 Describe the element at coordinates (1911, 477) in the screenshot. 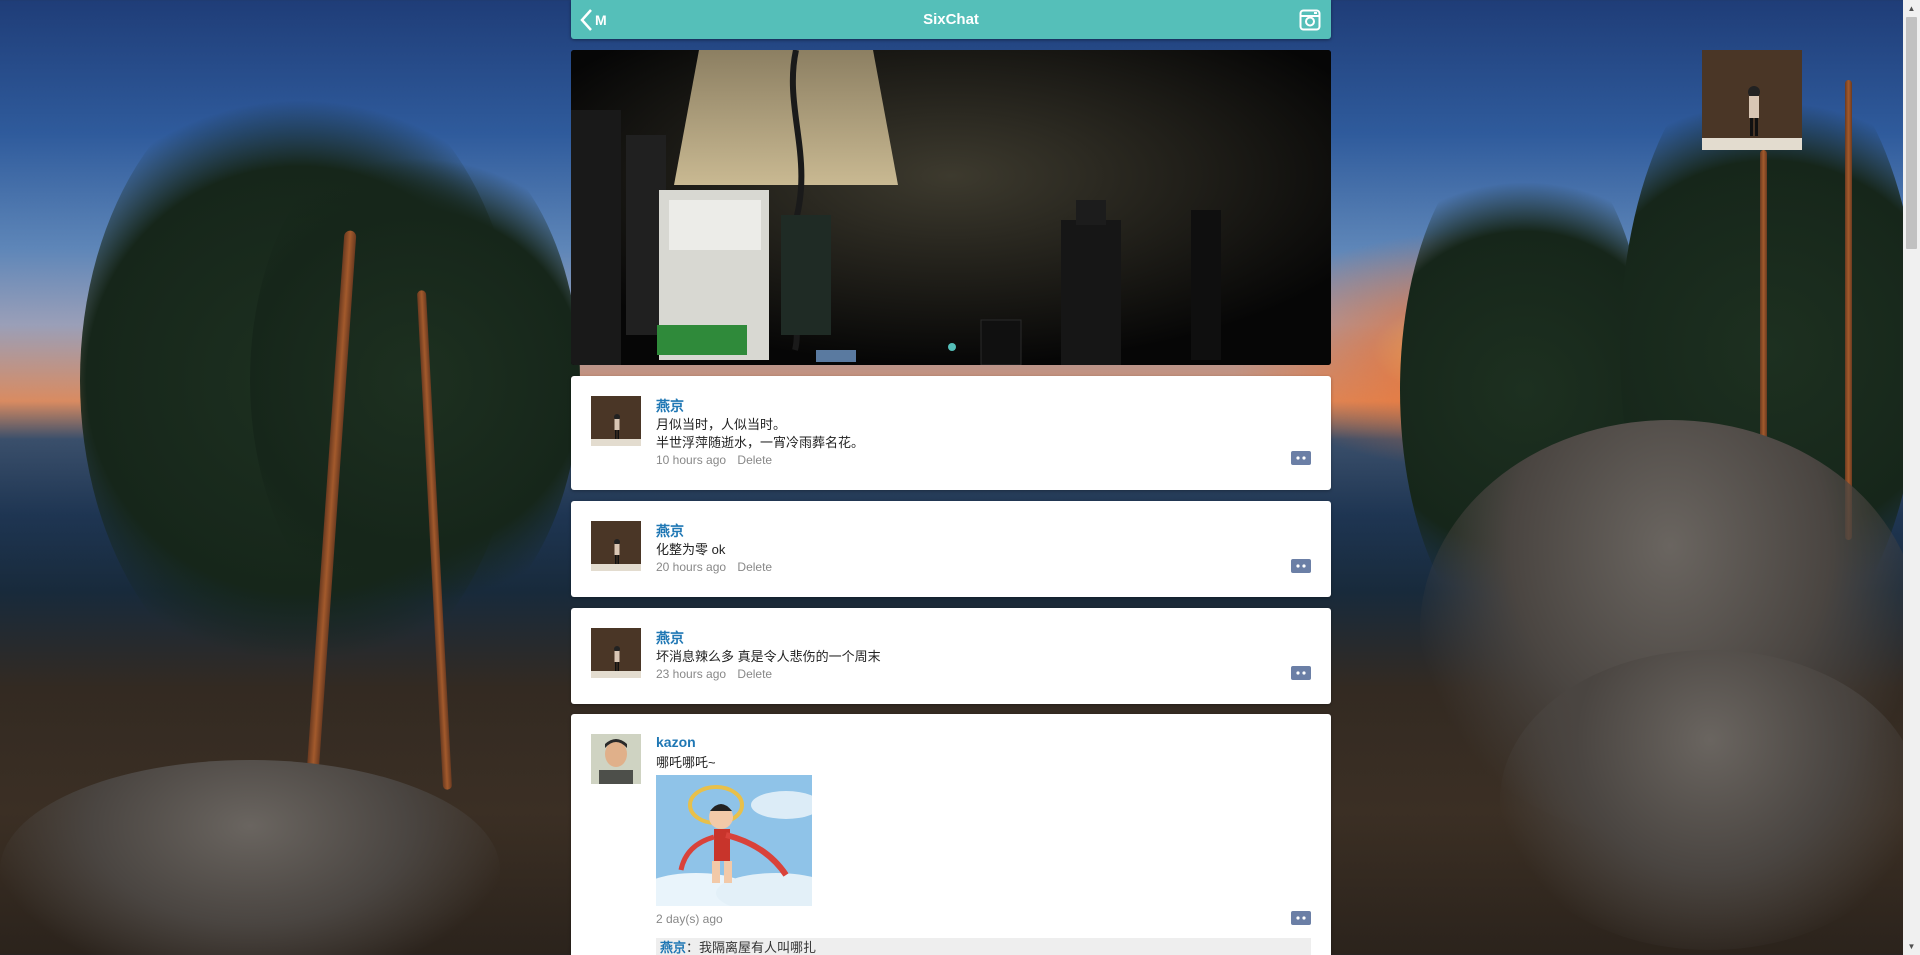

I see `page-scrollbar: ▲ ▼` at that location.